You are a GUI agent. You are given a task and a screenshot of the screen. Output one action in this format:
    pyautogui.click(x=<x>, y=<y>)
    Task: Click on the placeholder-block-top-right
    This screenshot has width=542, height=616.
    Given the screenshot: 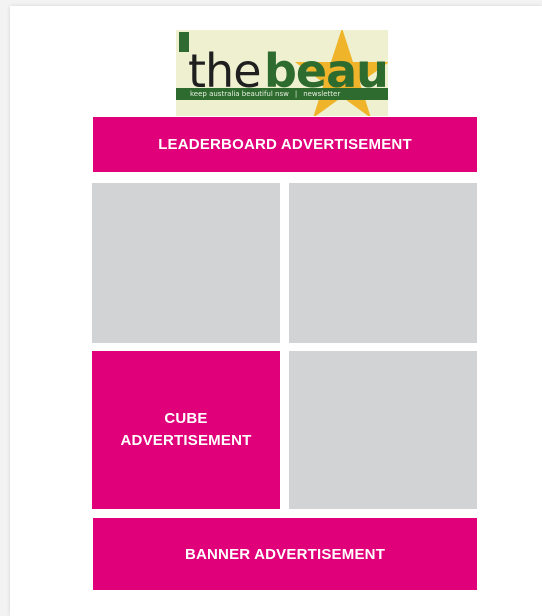 What is the action you would take?
    pyautogui.click(x=383, y=263)
    